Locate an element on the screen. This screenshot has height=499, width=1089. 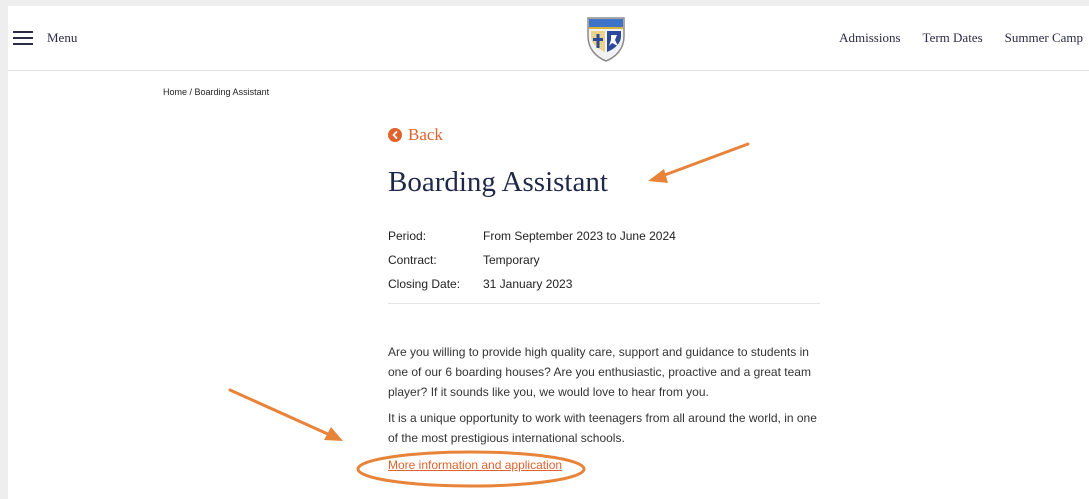
nav-admissions: Admissions is located at coordinates (869, 38).